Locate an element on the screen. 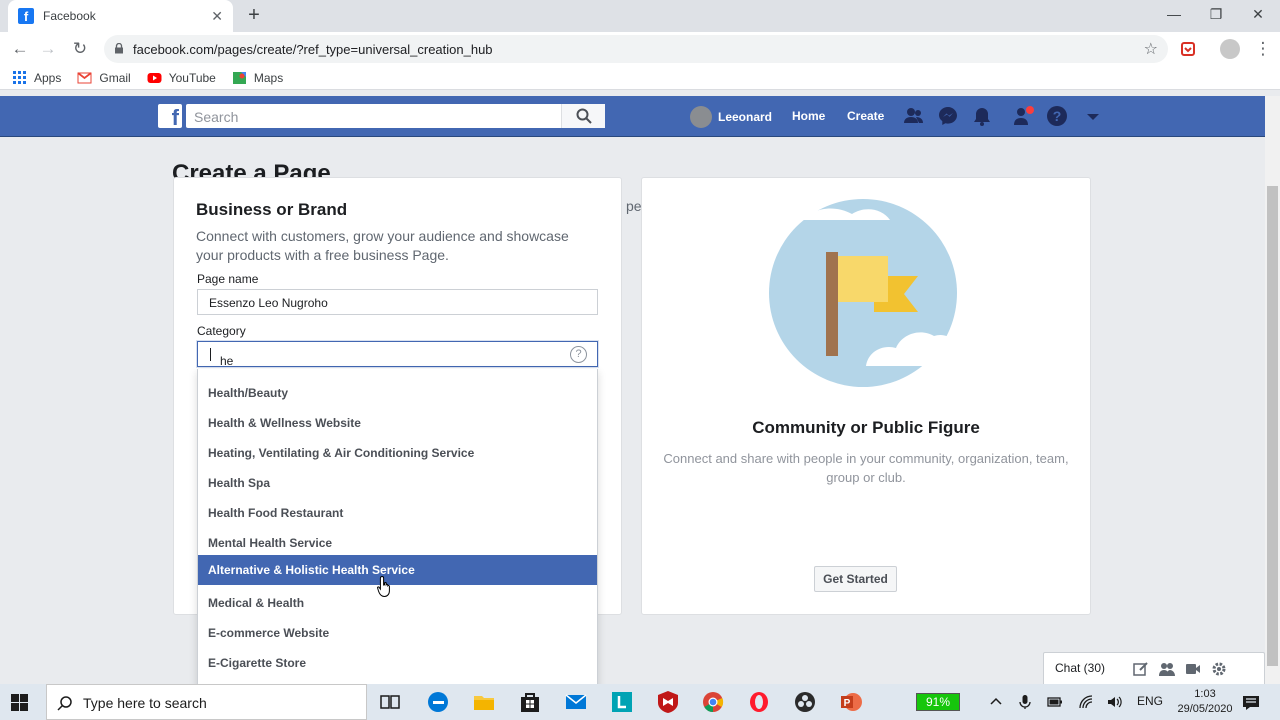 This screenshot has width=1280, height=720. category-value: he is located at coordinates (227, 361).